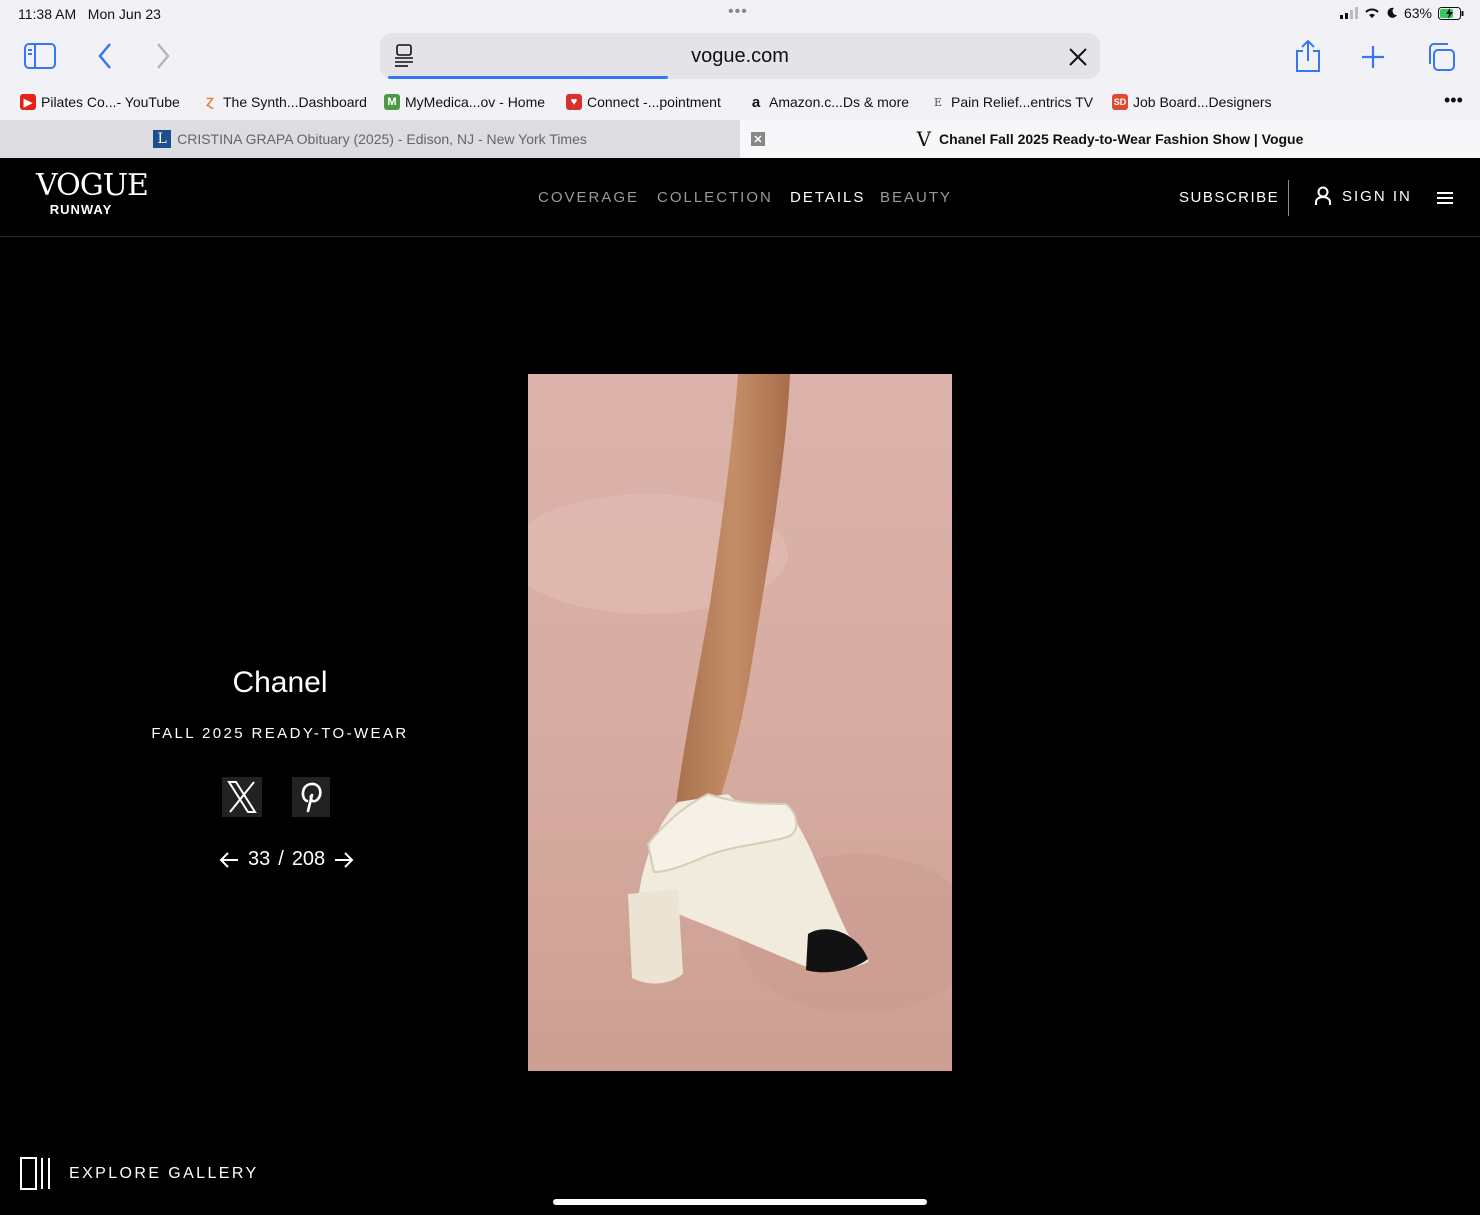 This screenshot has height=1215, width=1480. Describe the element at coordinates (924, 139) in the screenshot. I see `vogue-favicon-icon: V` at that location.